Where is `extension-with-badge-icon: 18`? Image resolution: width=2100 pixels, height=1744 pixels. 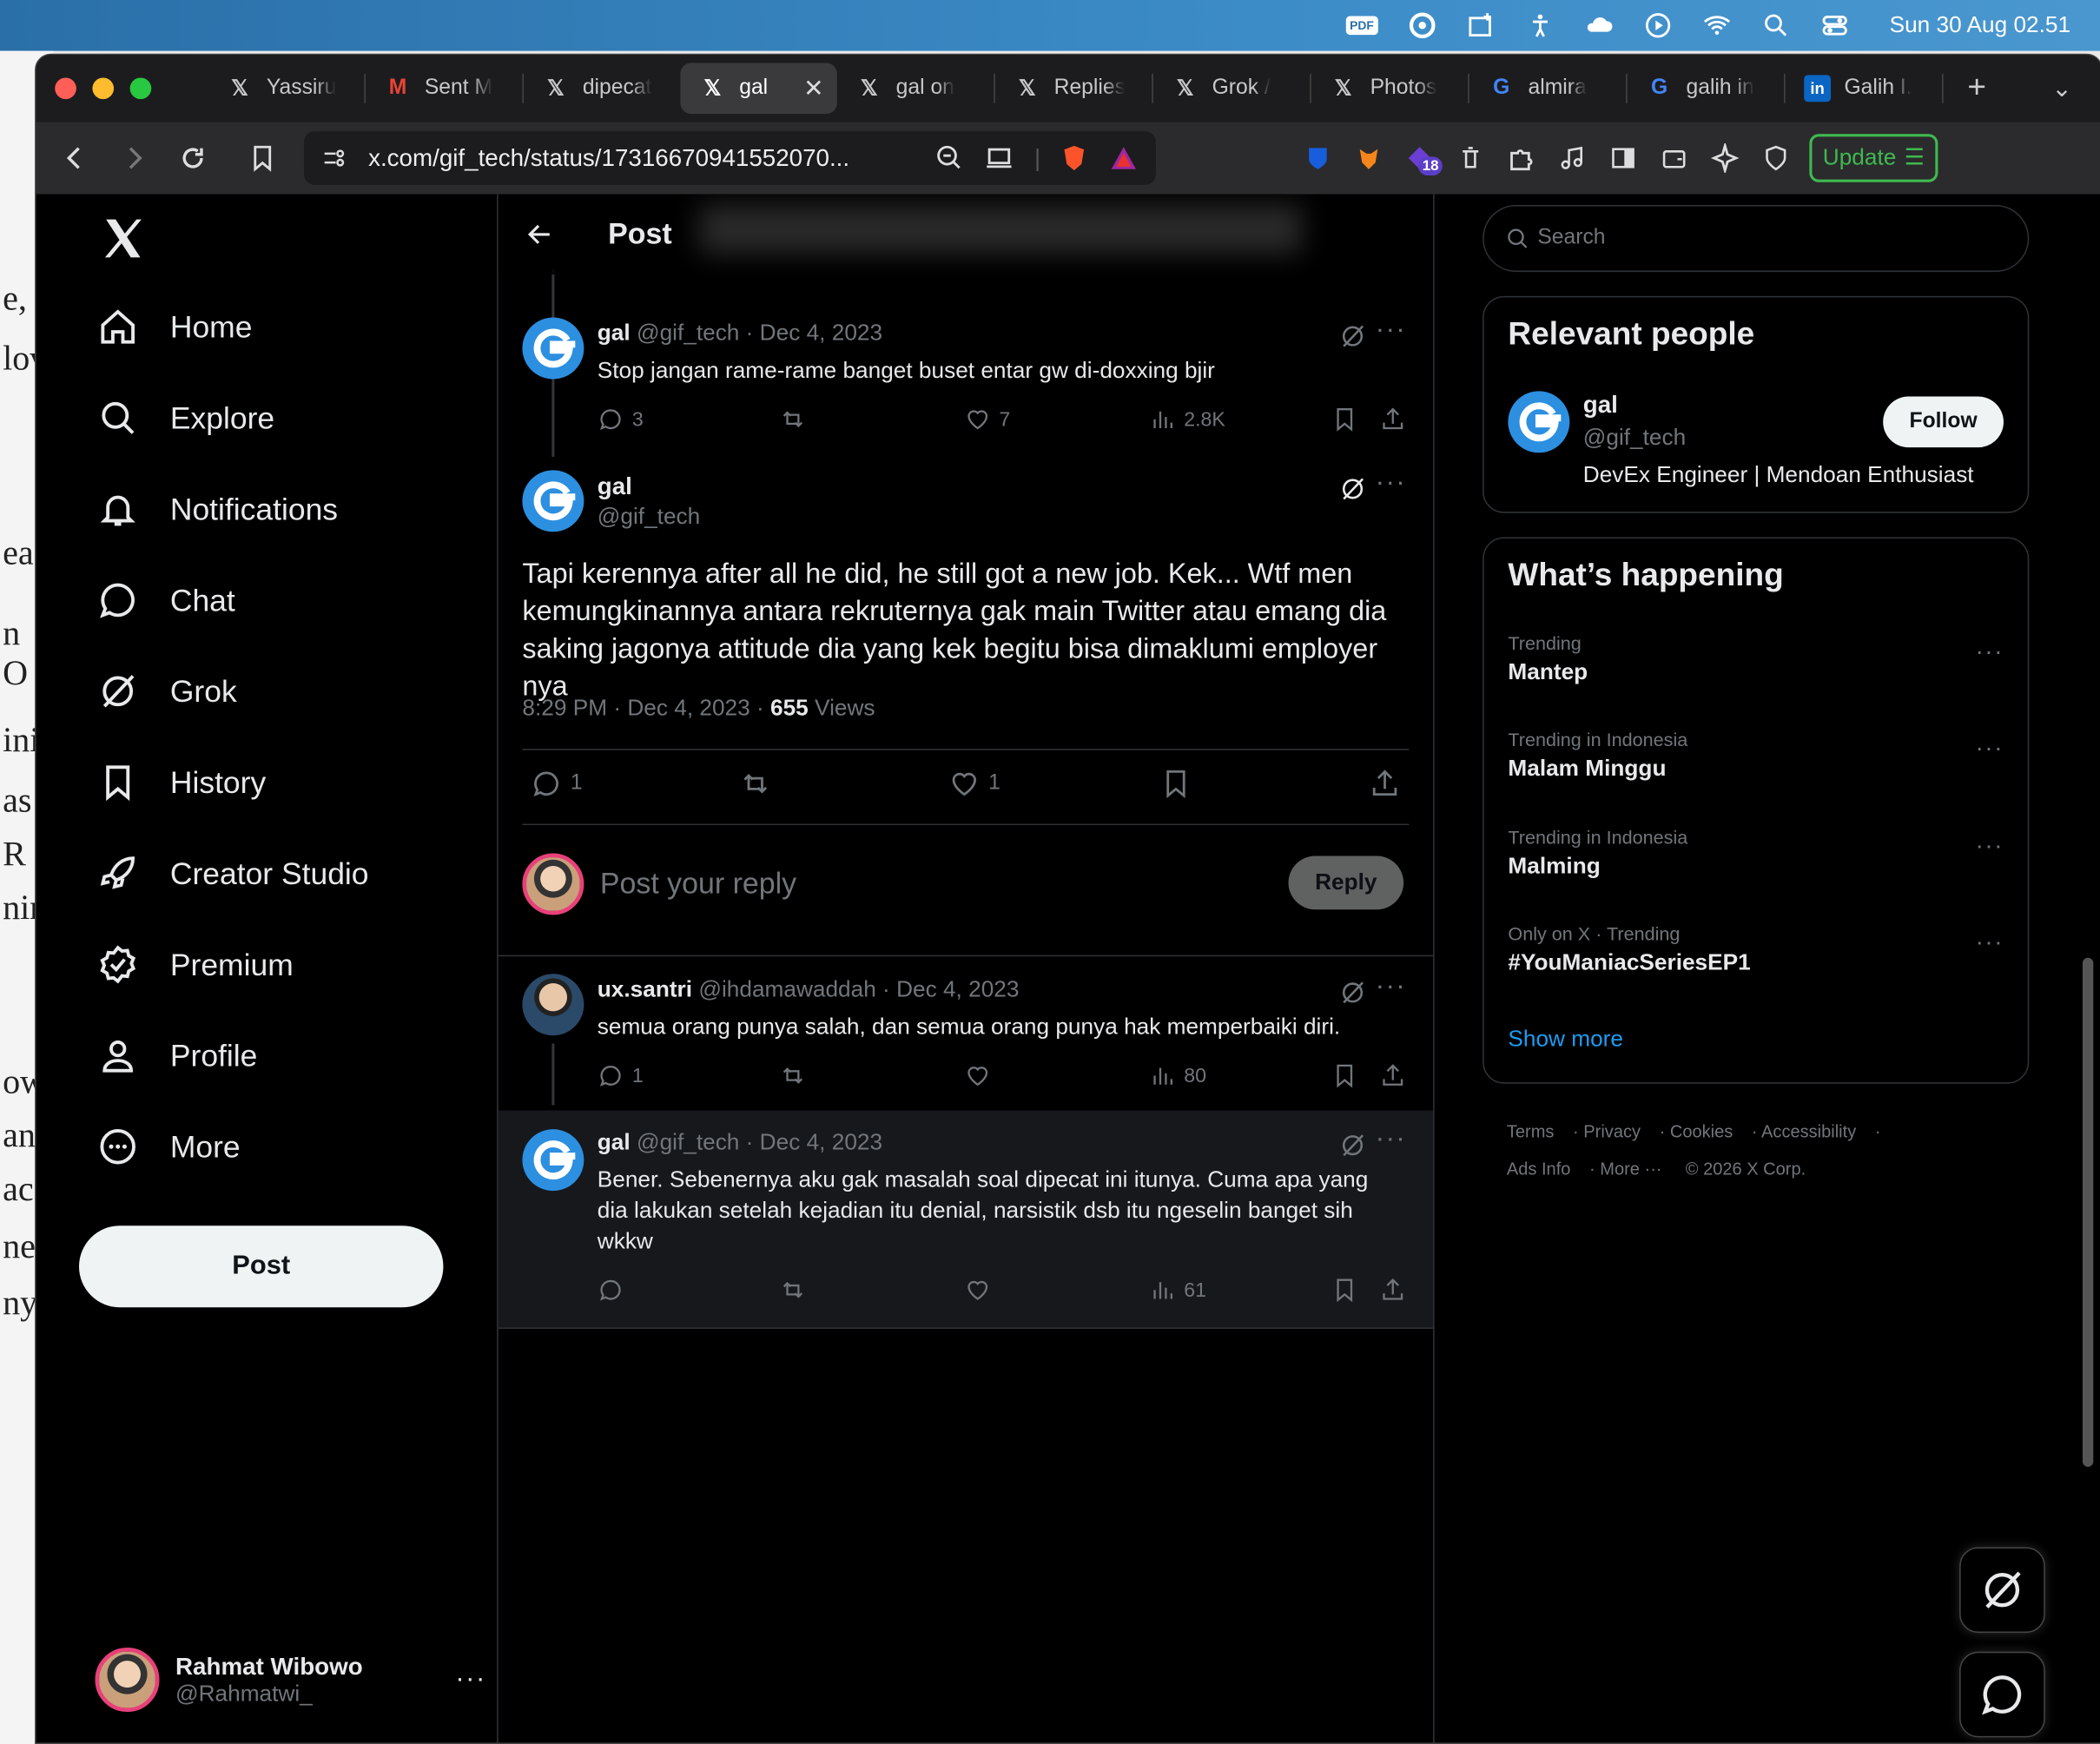 extension-with-badge-icon: 18 is located at coordinates (1424, 159).